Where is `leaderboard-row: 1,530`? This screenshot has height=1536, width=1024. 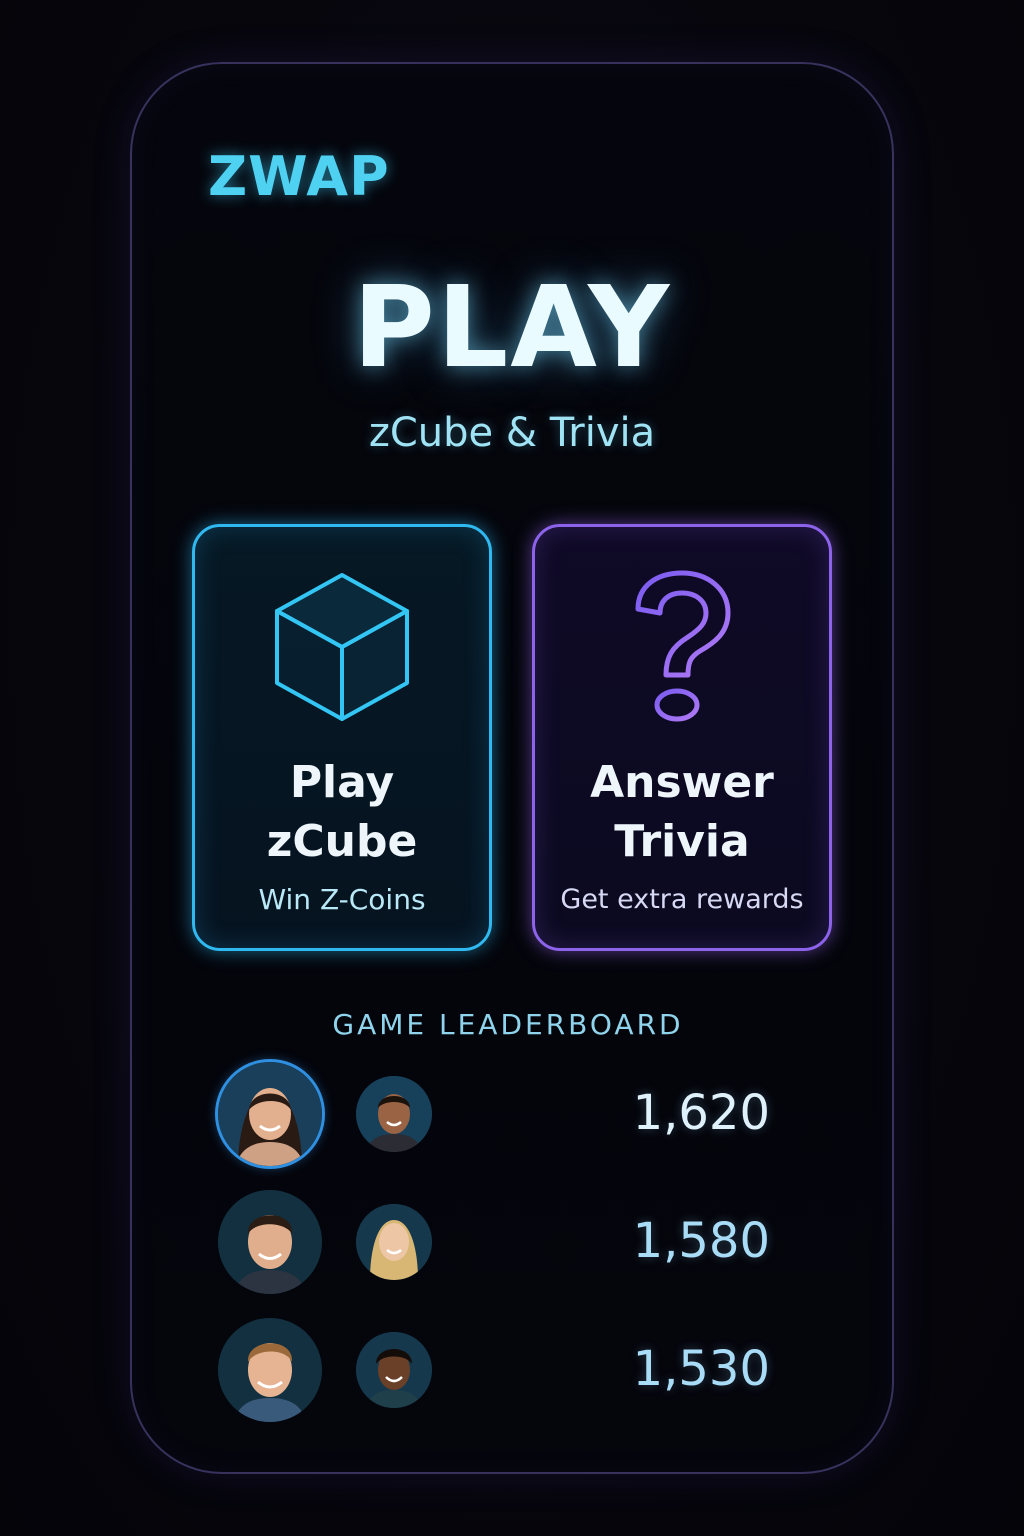
leaderboard-row: 1,530 is located at coordinates (516, 1373).